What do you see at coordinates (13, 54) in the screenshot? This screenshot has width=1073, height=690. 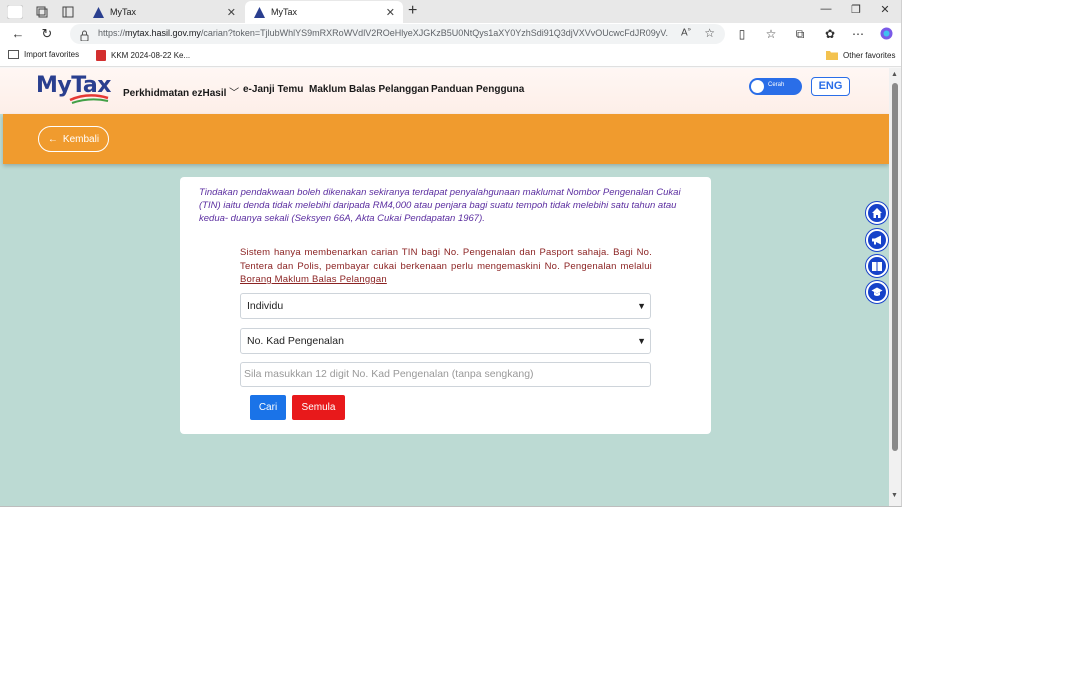 I see `import-icon` at bounding box center [13, 54].